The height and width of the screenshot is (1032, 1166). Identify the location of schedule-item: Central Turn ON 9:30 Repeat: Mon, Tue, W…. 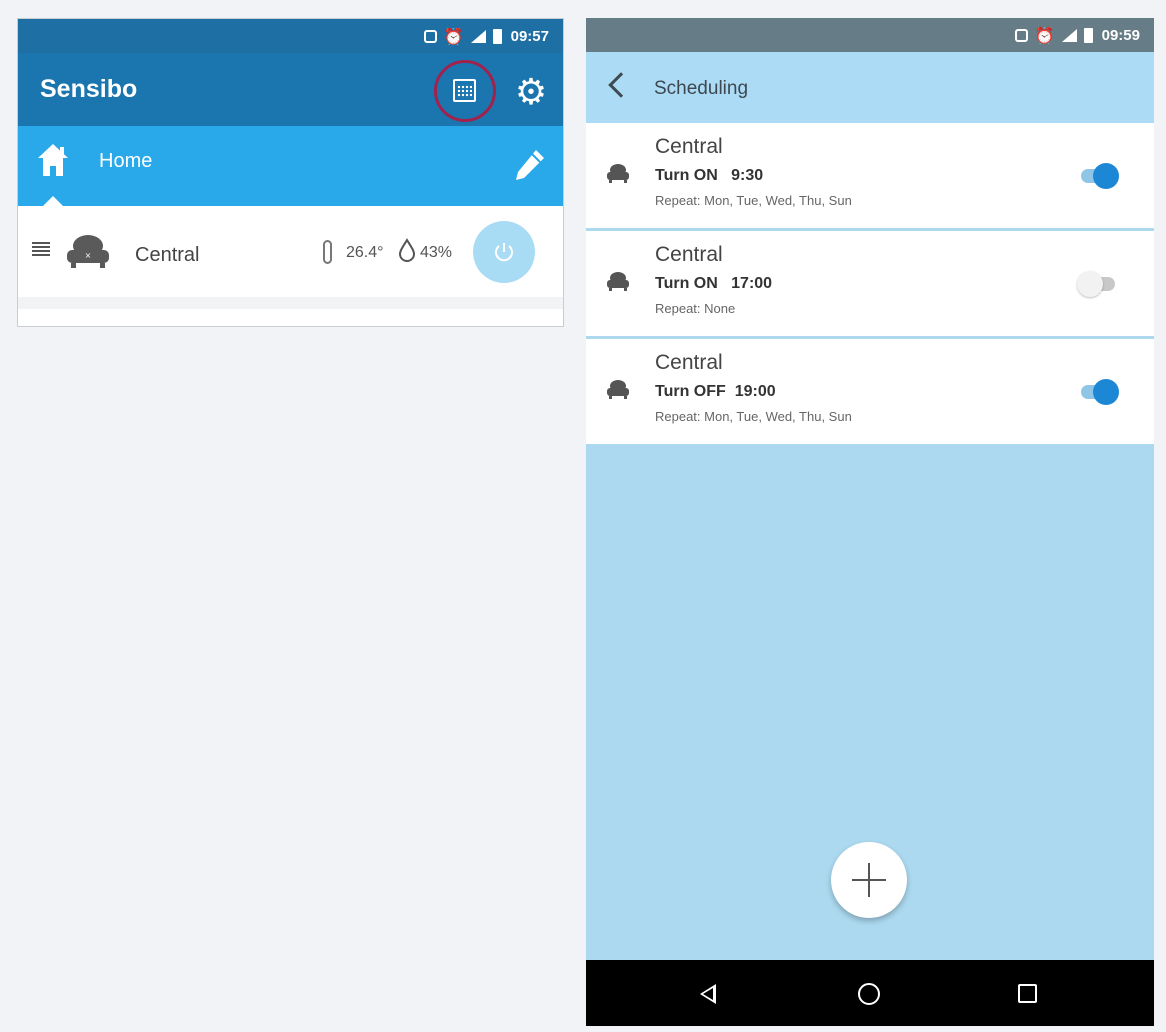
(870, 175).